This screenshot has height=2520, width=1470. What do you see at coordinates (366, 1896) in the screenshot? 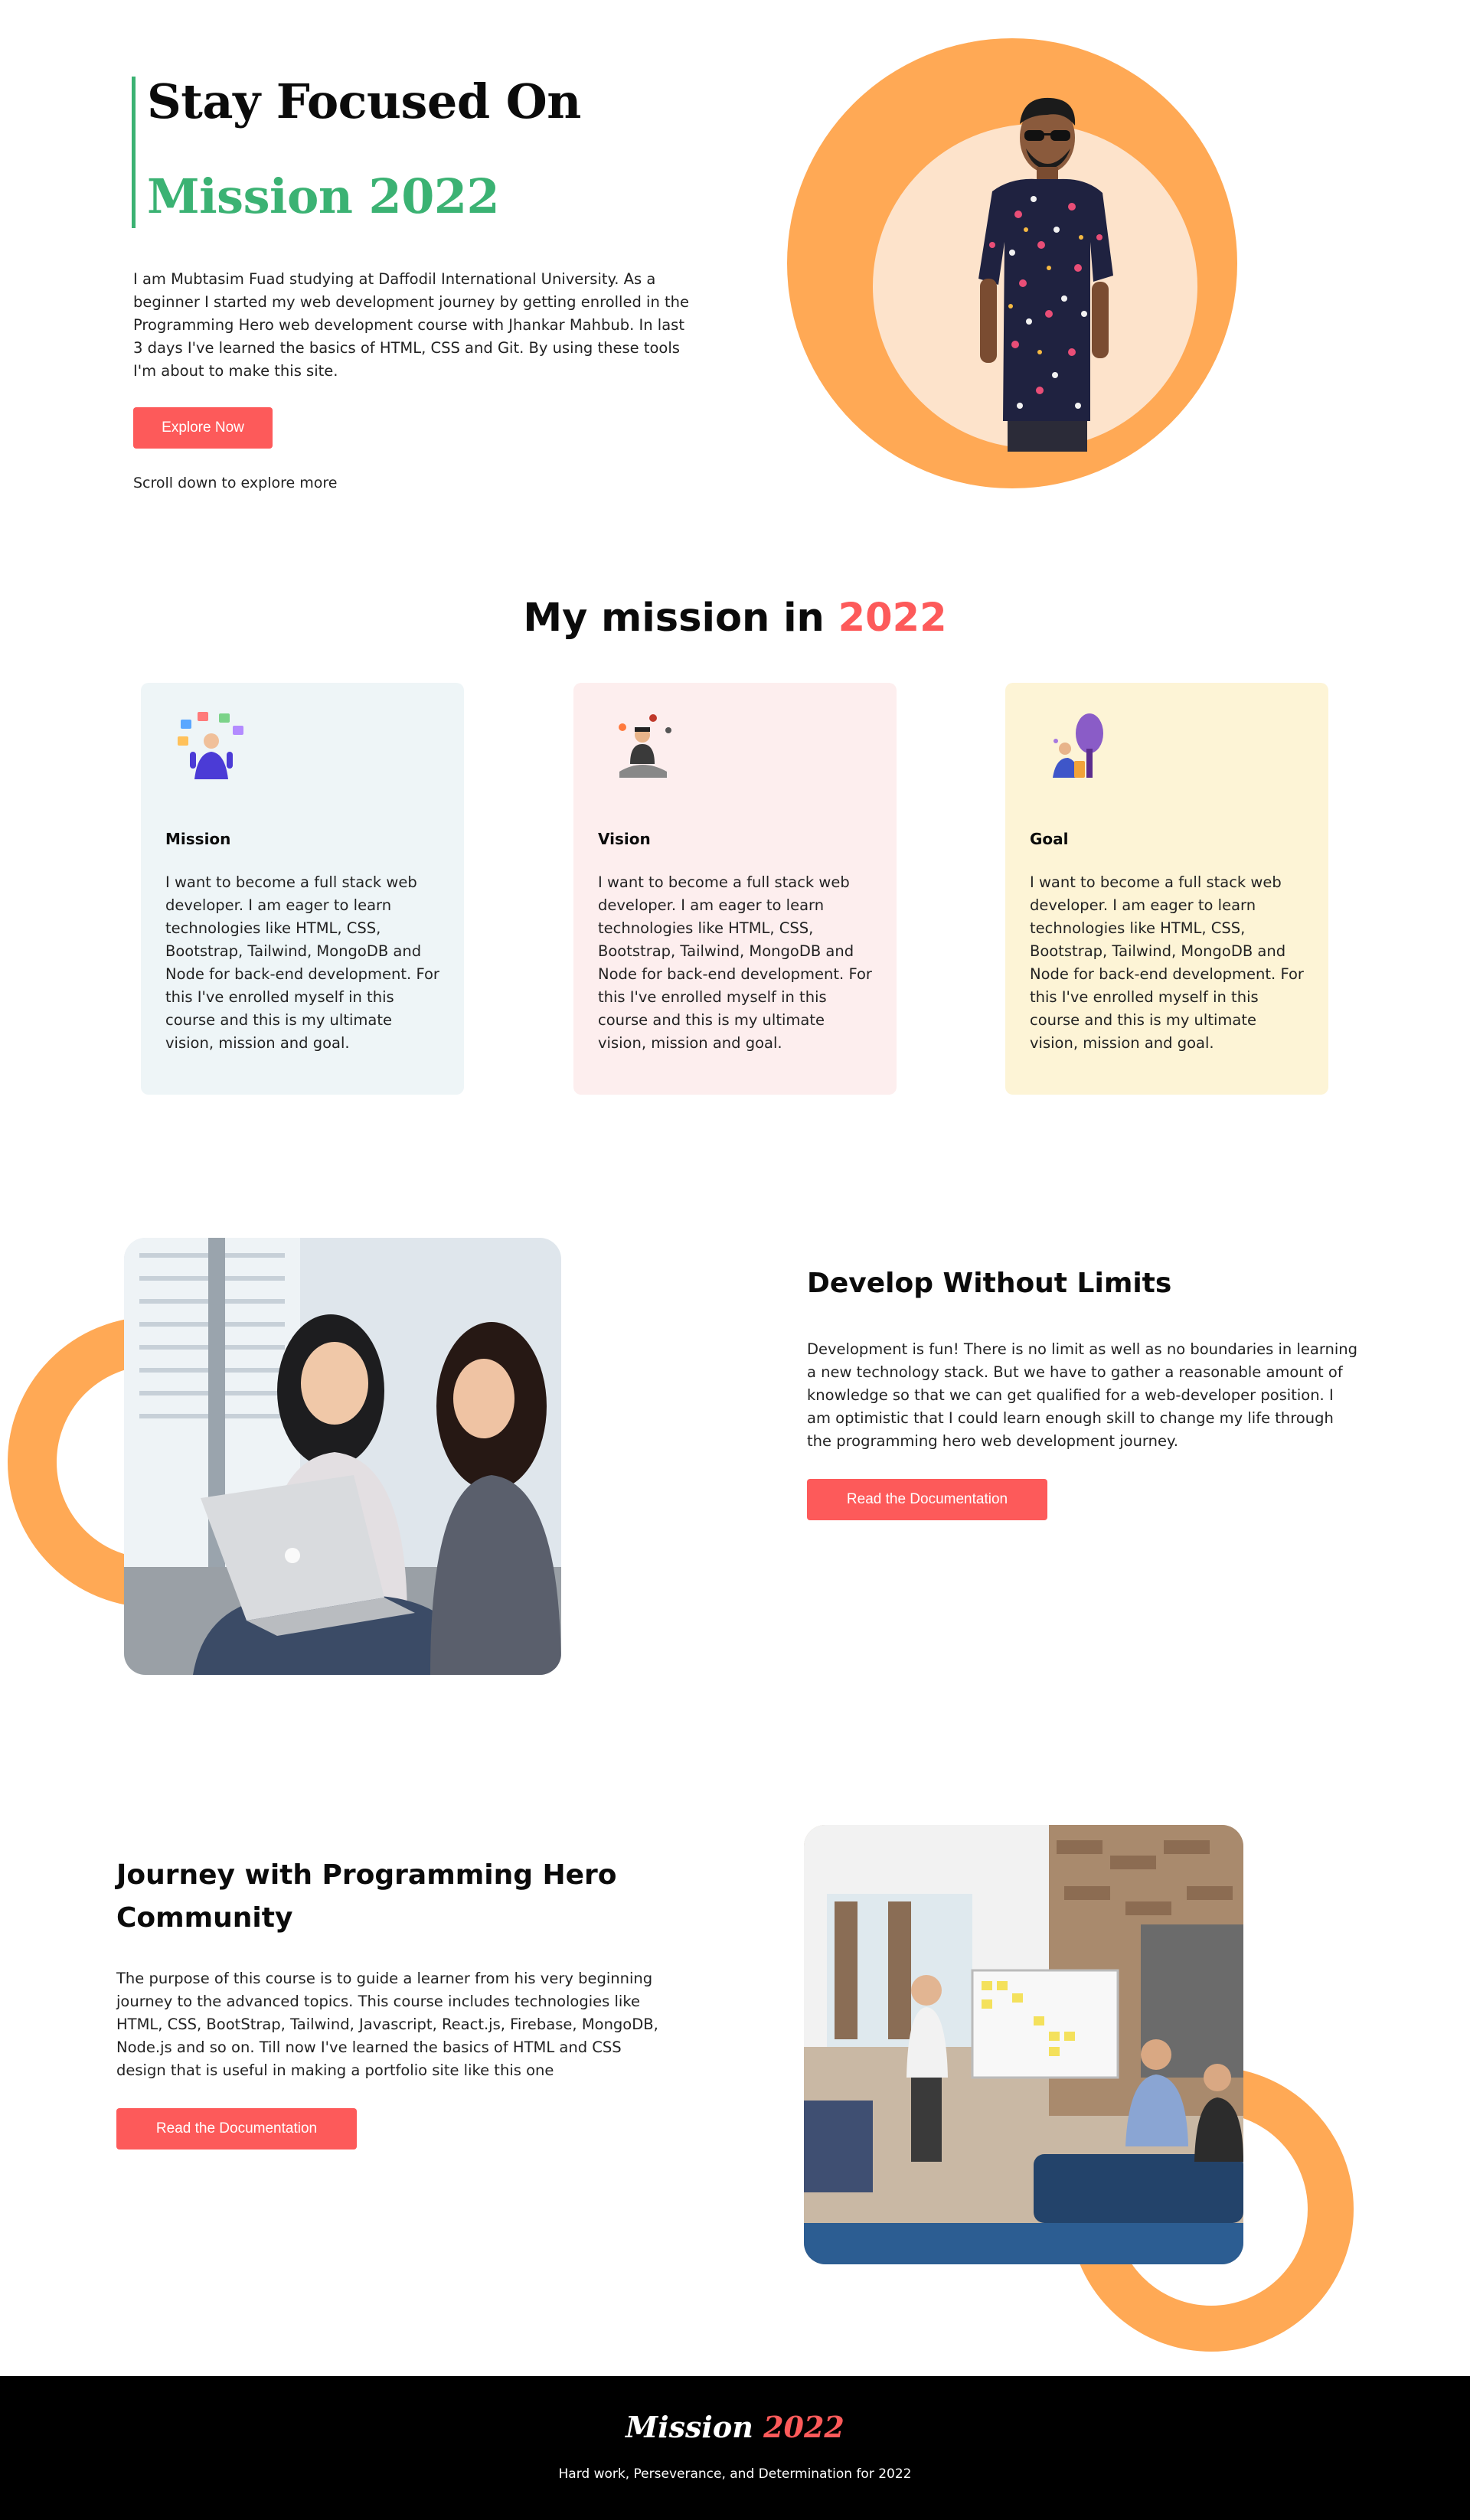
I see `journey-title: Journey with Programming Hero Community` at bounding box center [366, 1896].